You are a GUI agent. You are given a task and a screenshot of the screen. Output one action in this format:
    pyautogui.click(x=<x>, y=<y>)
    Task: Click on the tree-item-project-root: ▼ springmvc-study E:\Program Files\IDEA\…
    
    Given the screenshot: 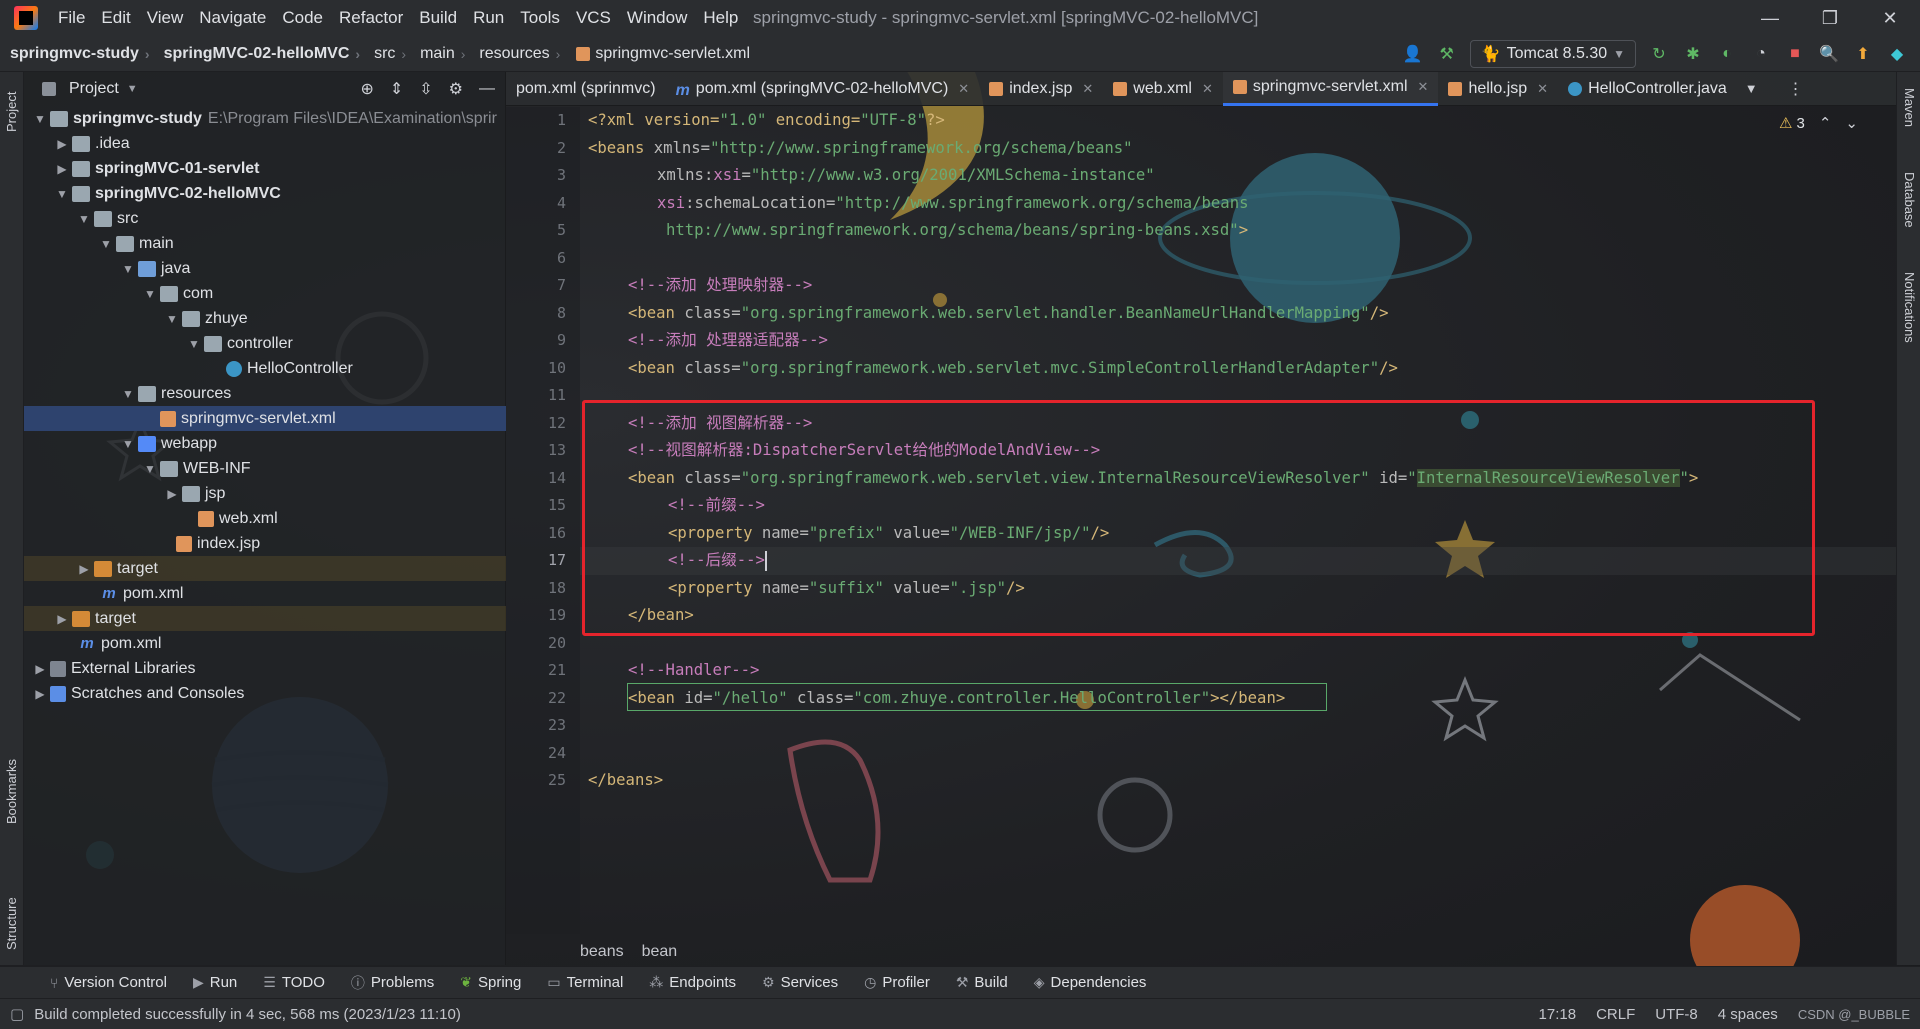 What is the action you would take?
    pyautogui.click(x=265, y=118)
    